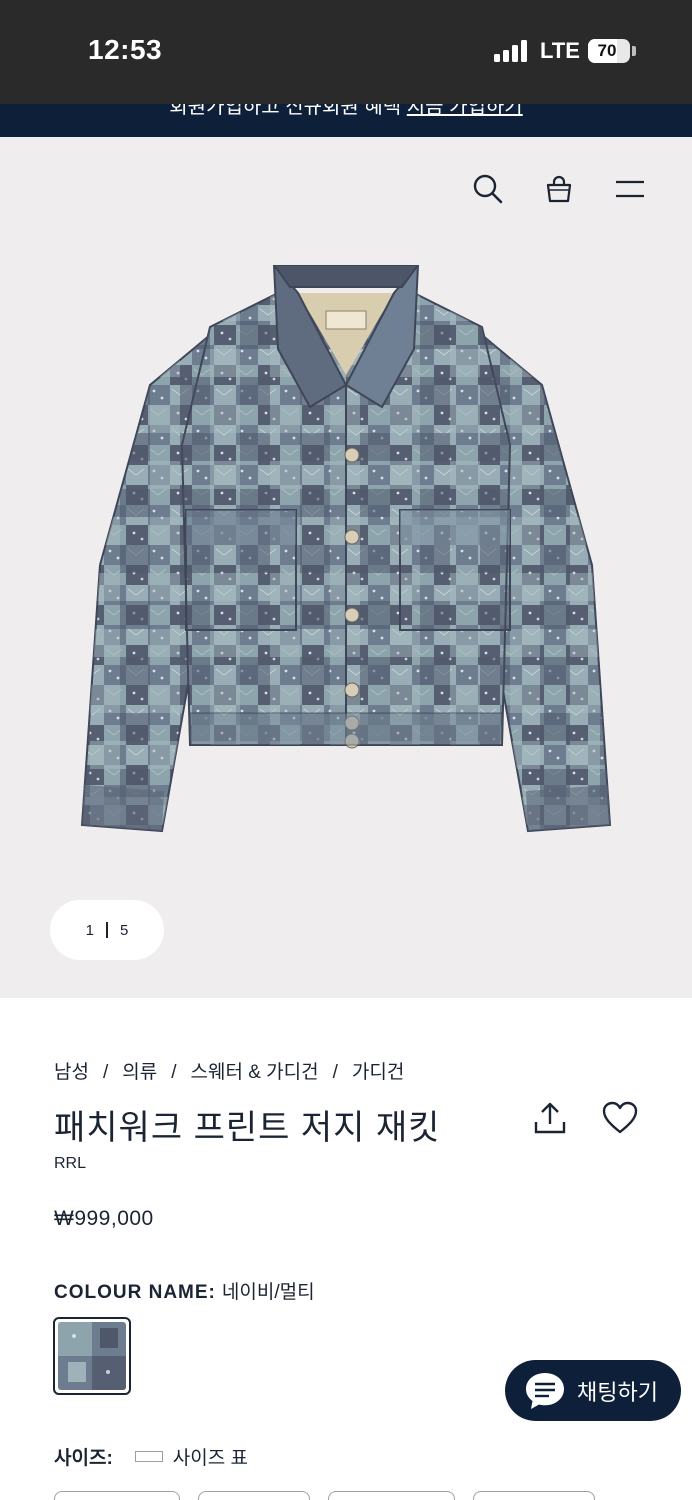  What do you see at coordinates (70, 1164) in the screenshot?
I see `brand-name: RRL` at bounding box center [70, 1164].